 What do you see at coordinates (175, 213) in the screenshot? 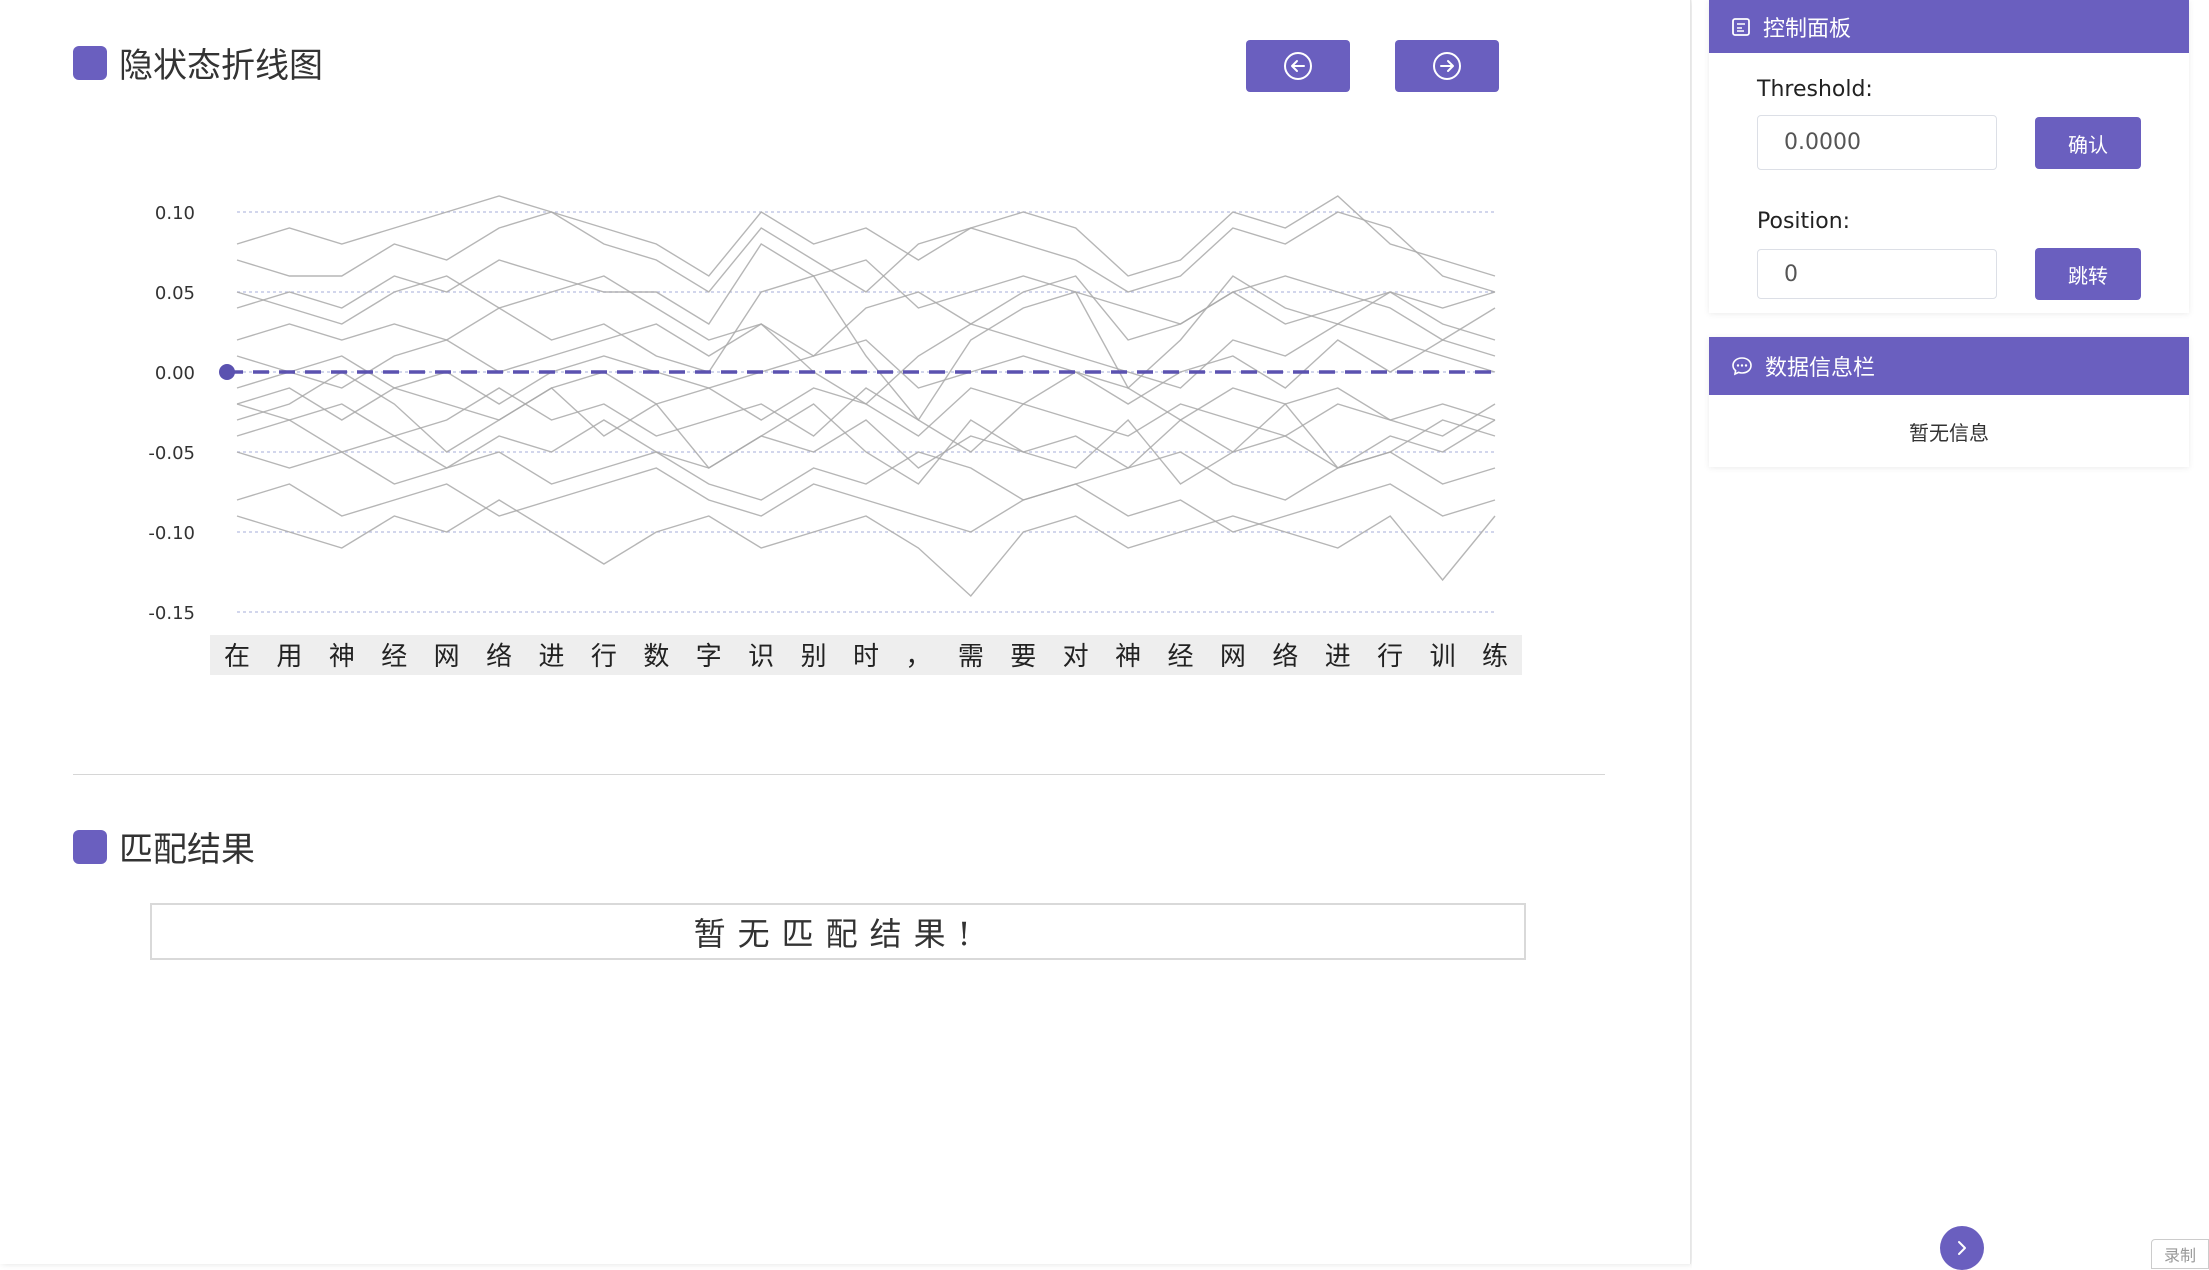
I see `y-tick-label: 0.10` at bounding box center [175, 213].